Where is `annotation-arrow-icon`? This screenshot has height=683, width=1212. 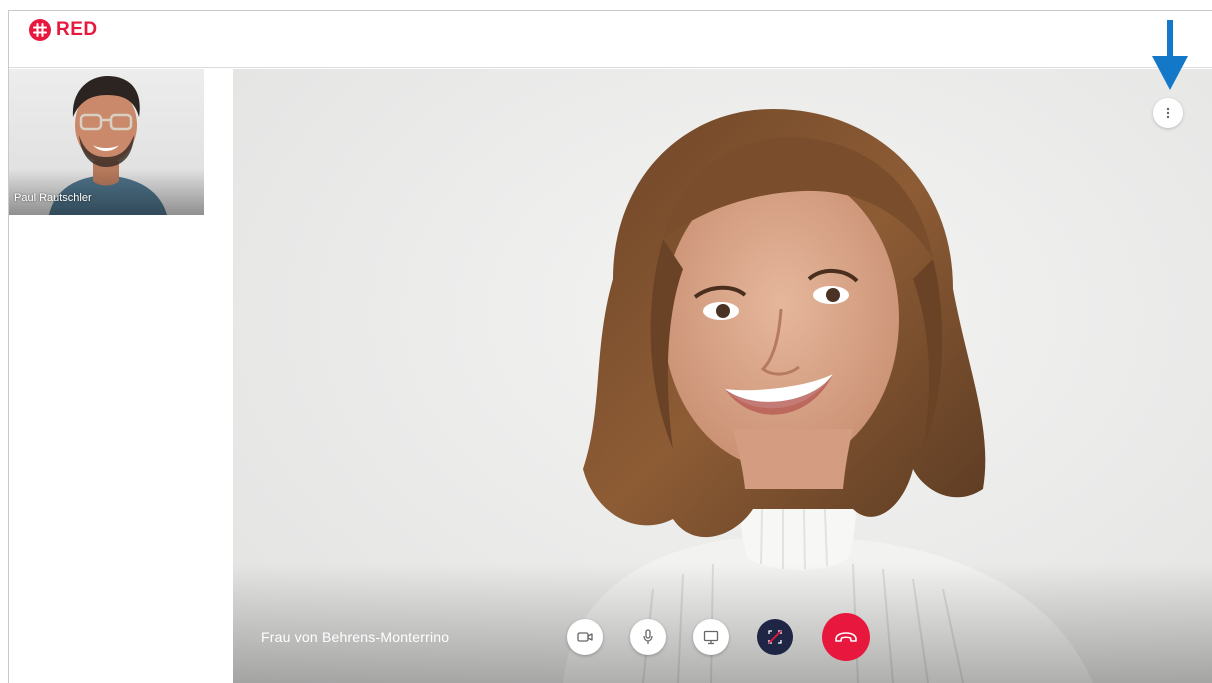
annotation-arrow-icon is located at coordinates (1170, 55).